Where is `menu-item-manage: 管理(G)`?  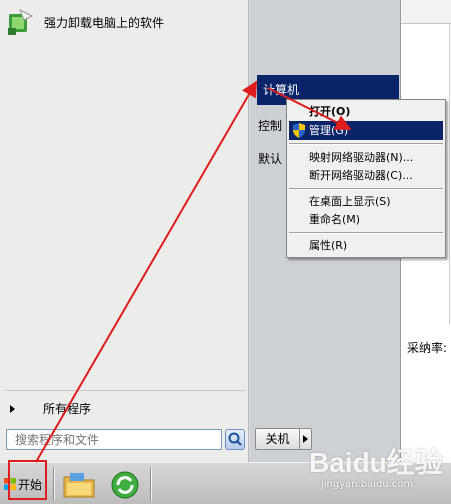 menu-item-manage: 管理(G) is located at coordinates (366, 130).